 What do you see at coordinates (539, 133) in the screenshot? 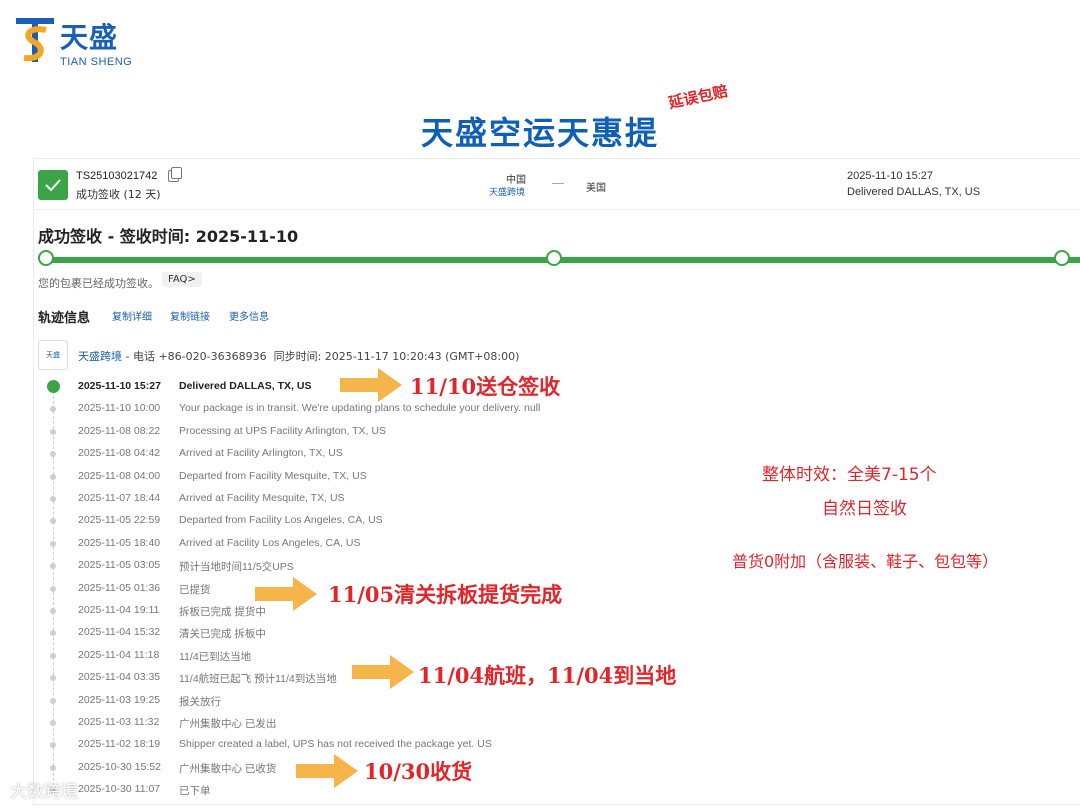
I see `page-title: 天盛空运天惠提` at bounding box center [539, 133].